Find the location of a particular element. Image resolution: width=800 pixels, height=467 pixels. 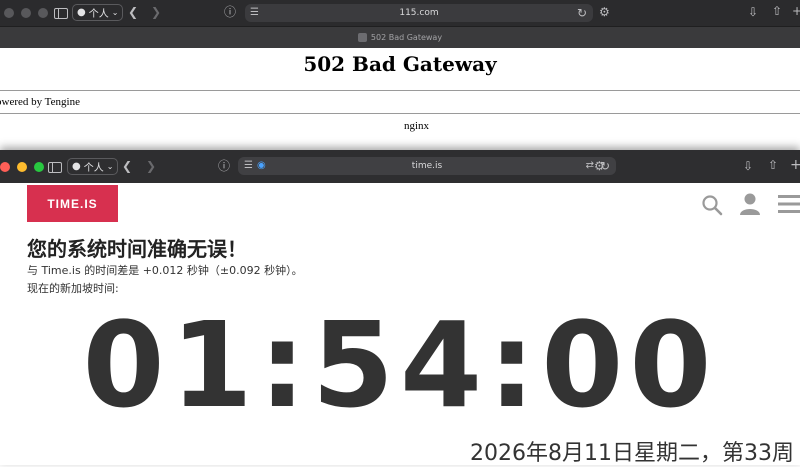

traffic-lights-inactive is located at coordinates (26, 13).